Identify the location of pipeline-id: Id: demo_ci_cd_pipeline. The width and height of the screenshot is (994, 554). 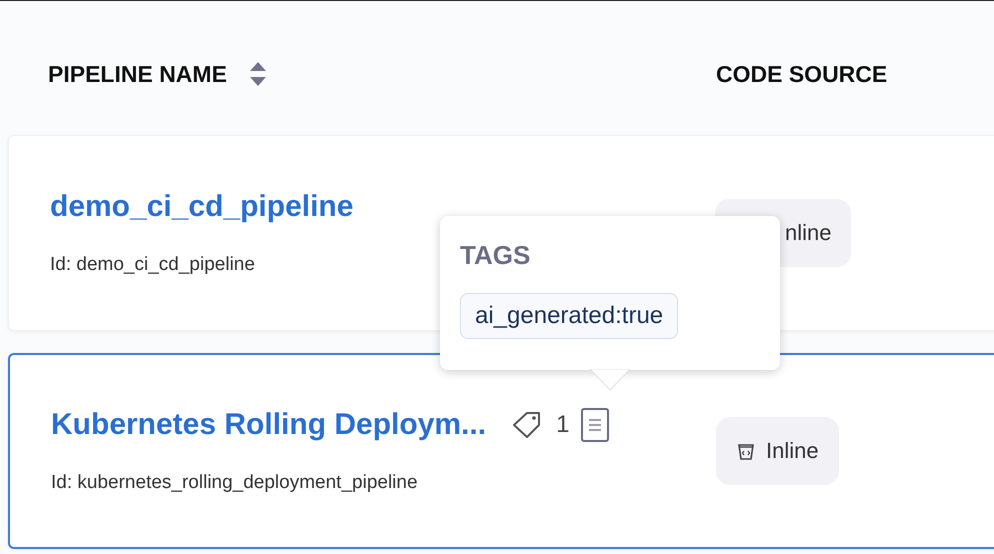
(152, 265).